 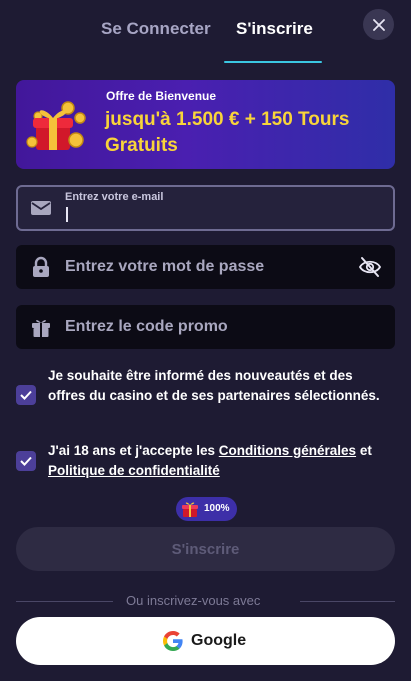 I want to click on newsletter-checkbox, so click(x=26, y=395).